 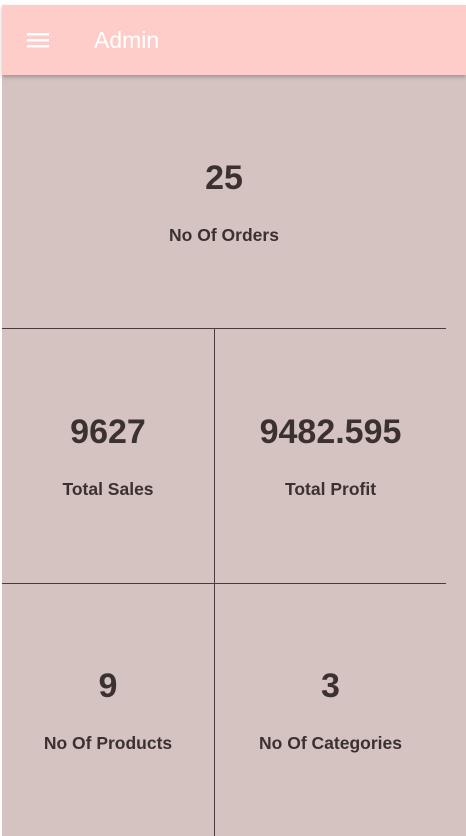 What do you see at coordinates (108, 743) in the screenshot?
I see `products-label: No Of Products` at bounding box center [108, 743].